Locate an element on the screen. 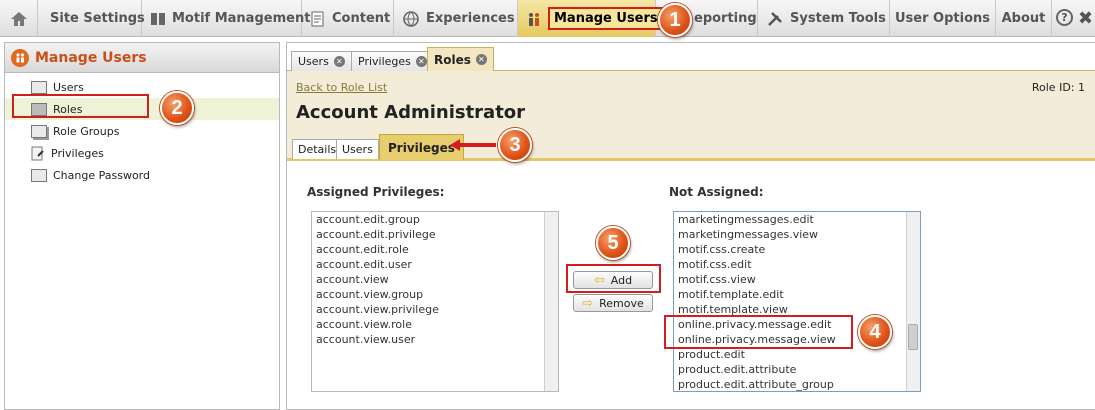 This screenshot has height=410, width=1095. home-icon is located at coordinates (19, 19).